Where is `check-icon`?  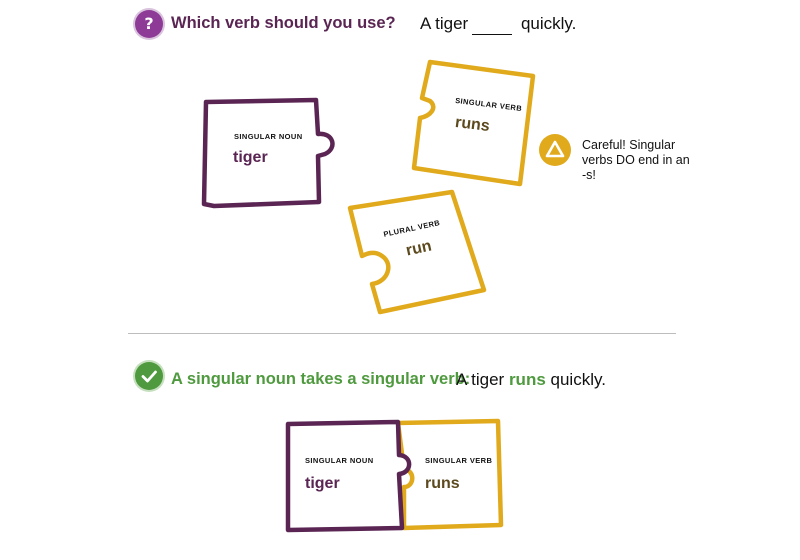
check-icon is located at coordinates (149, 376).